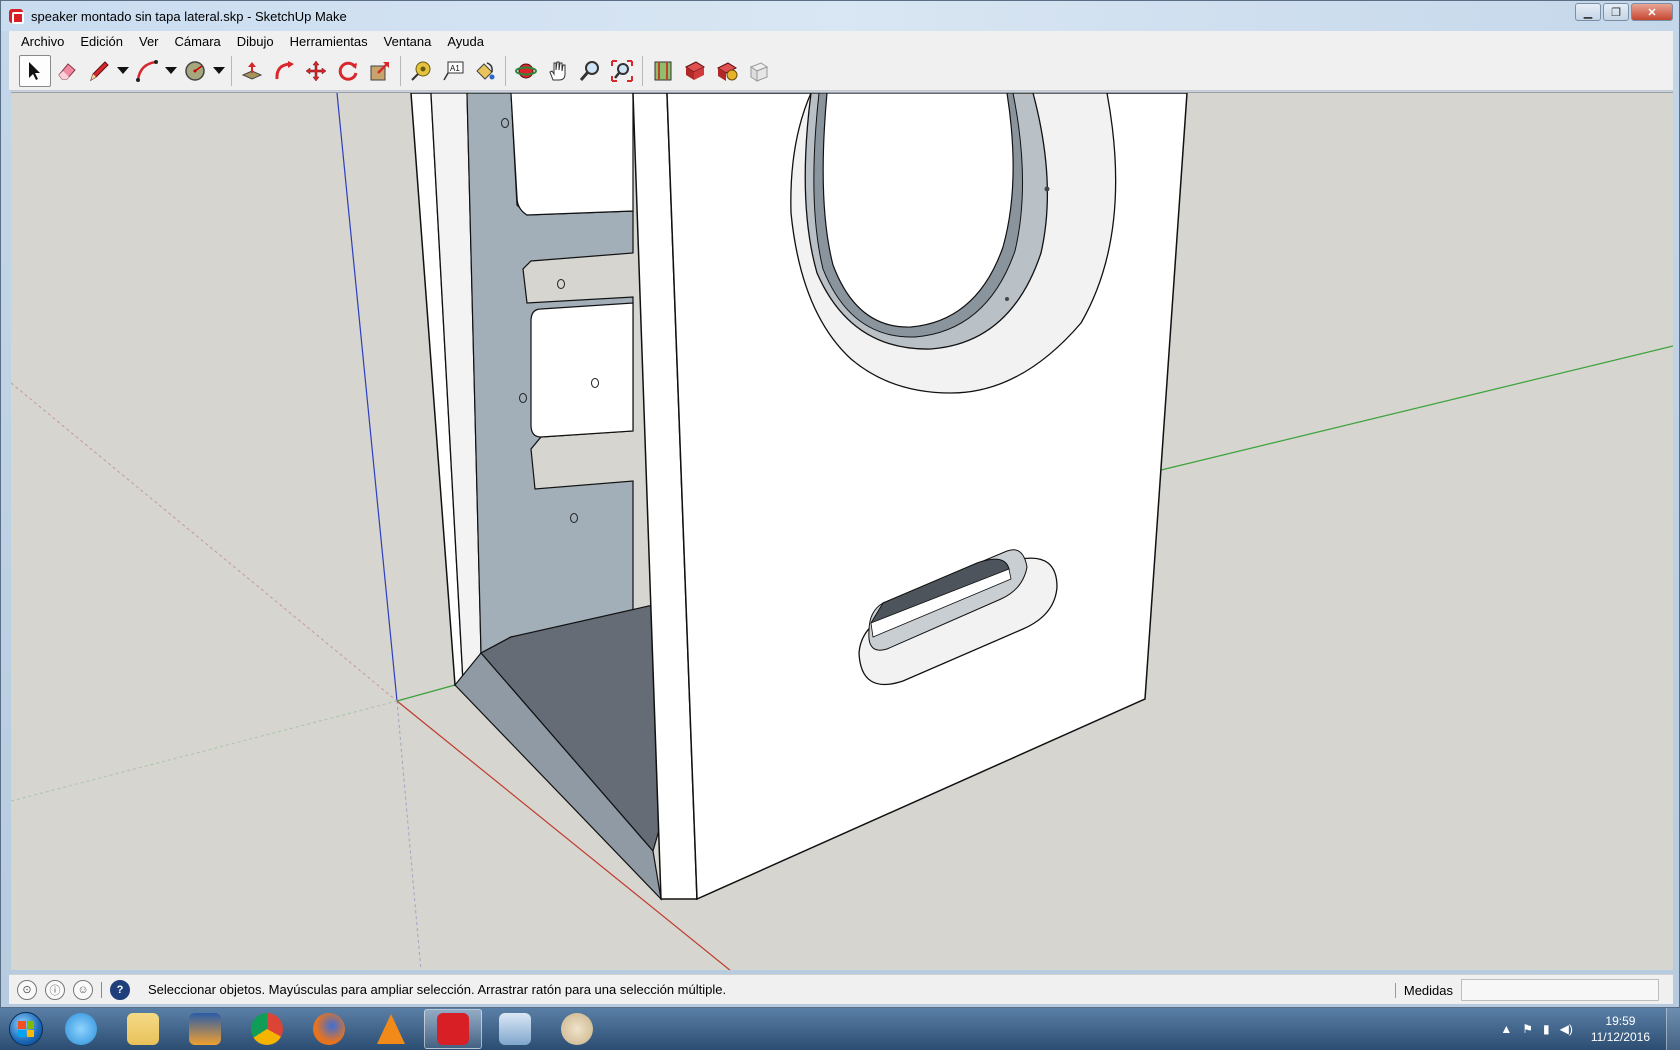 The image size is (1680, 1050). Describe the element at coordinates (582, 370) in the screenshot. I see `brace-cutout-middle` at that location.